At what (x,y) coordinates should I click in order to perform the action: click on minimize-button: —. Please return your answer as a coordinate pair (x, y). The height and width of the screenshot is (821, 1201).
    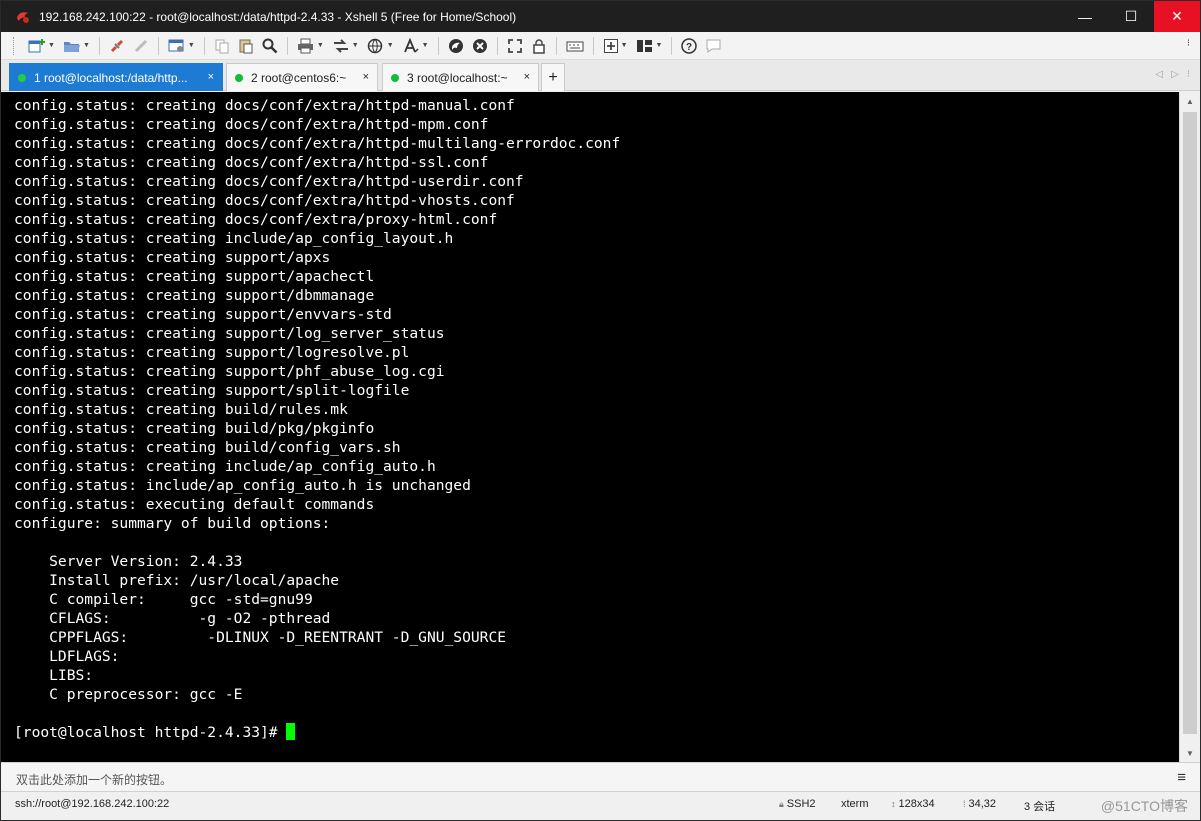
    Looking at the image, I should click on (1085, 16).